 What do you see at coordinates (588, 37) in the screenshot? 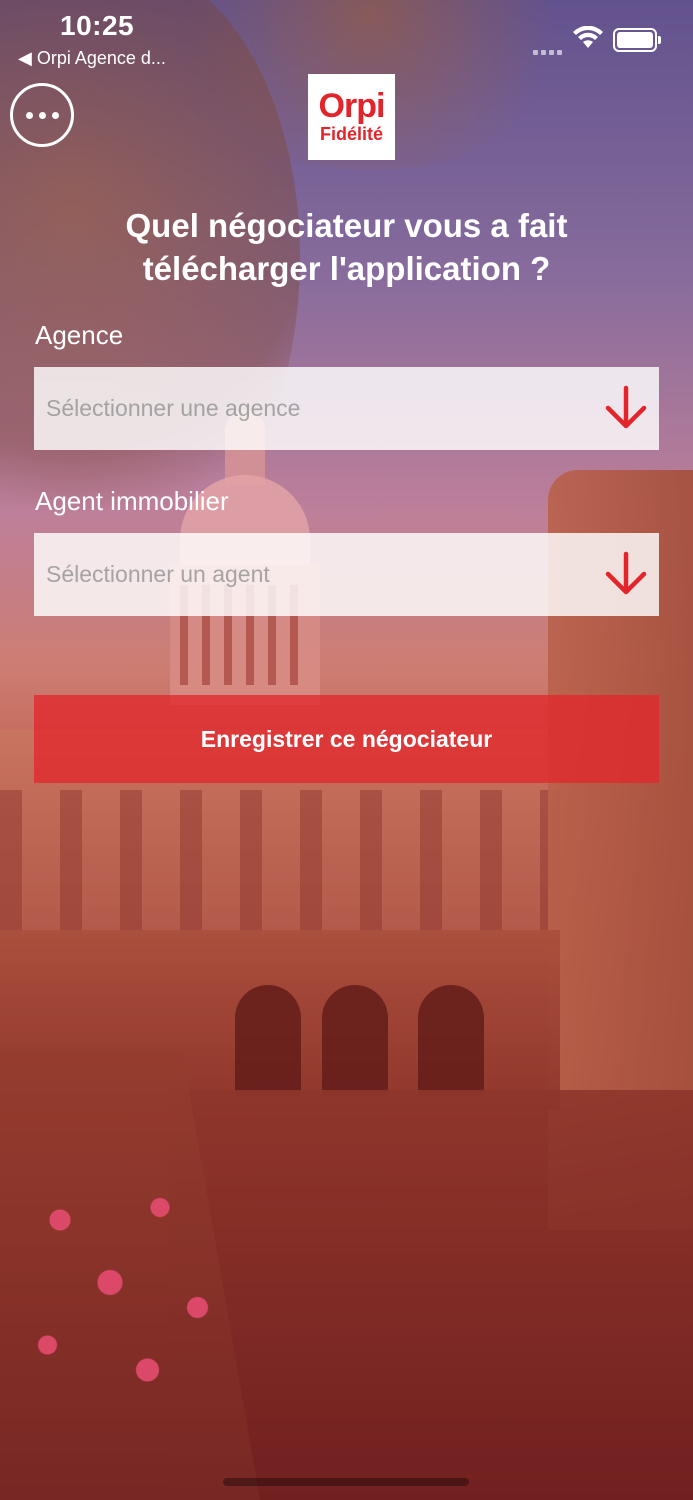
I see `wifi-icon` at bounding box center [588, 37].